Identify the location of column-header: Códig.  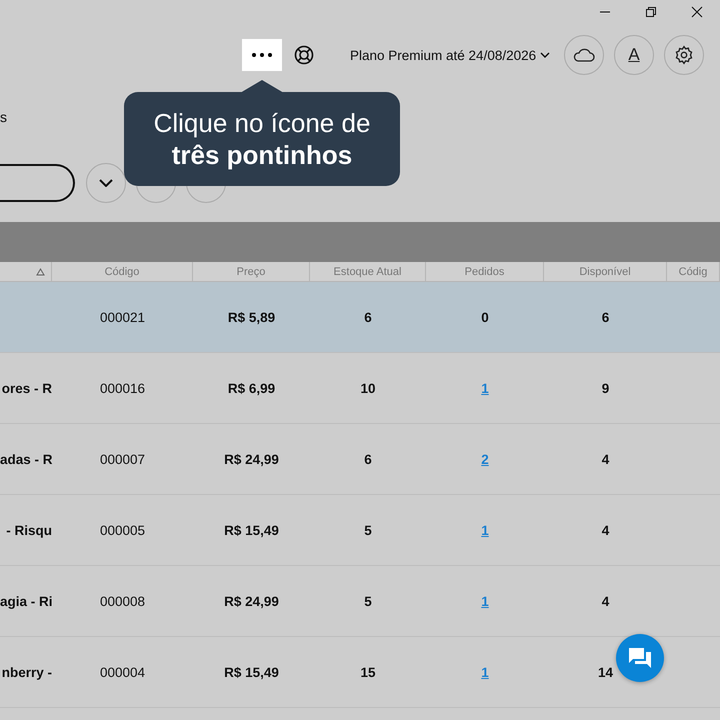
(693, 271).